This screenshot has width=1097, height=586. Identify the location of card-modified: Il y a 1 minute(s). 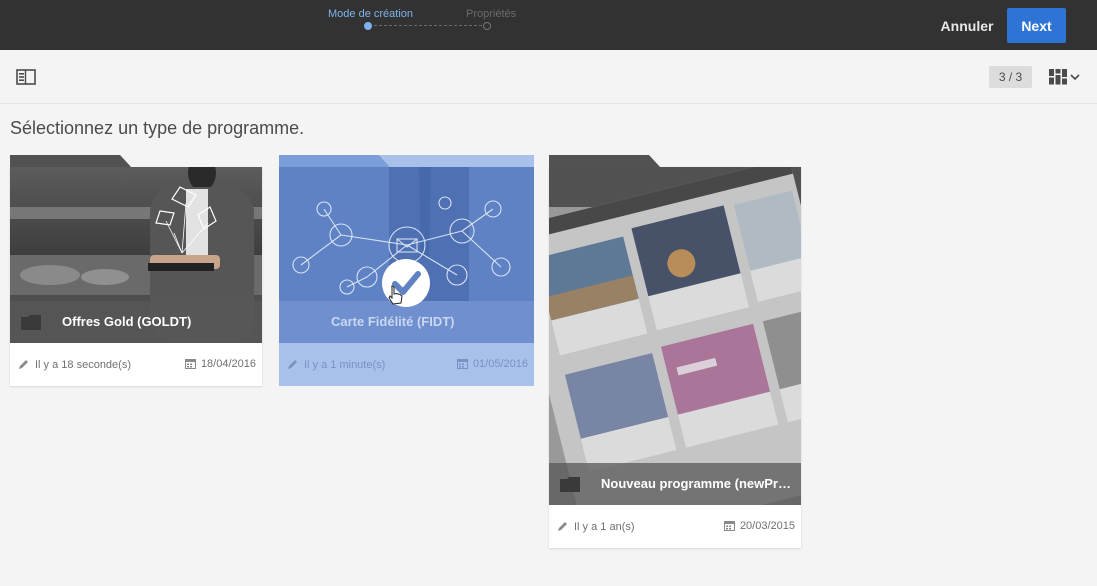
(336, 364).